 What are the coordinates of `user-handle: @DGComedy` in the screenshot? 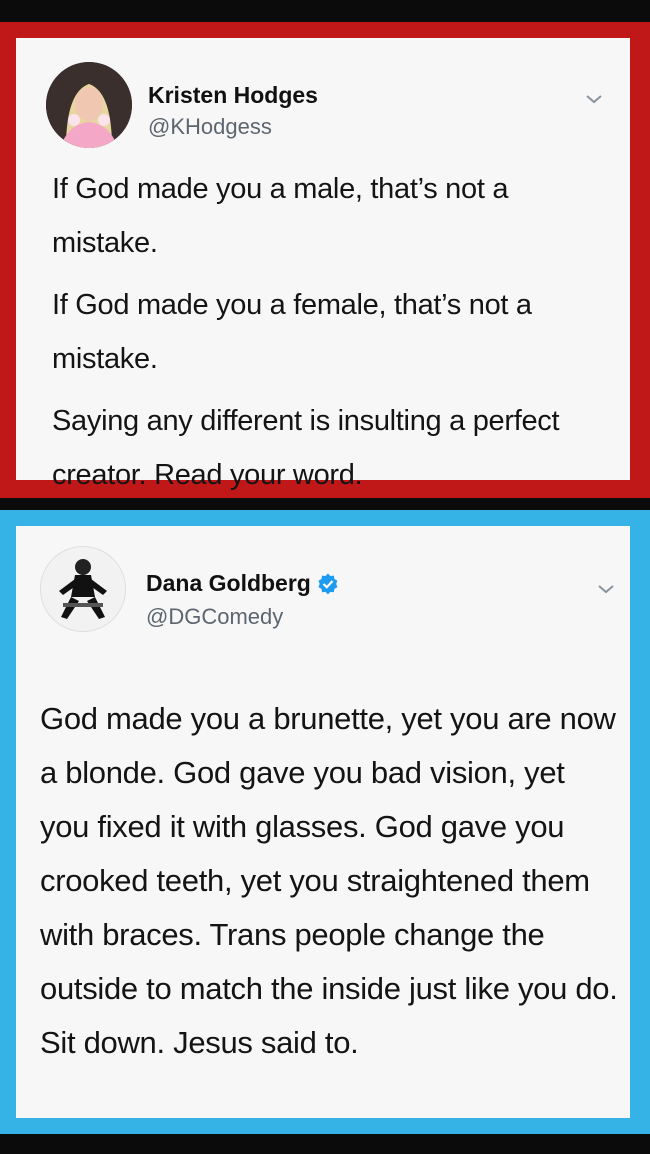 It's located at (214, 617).